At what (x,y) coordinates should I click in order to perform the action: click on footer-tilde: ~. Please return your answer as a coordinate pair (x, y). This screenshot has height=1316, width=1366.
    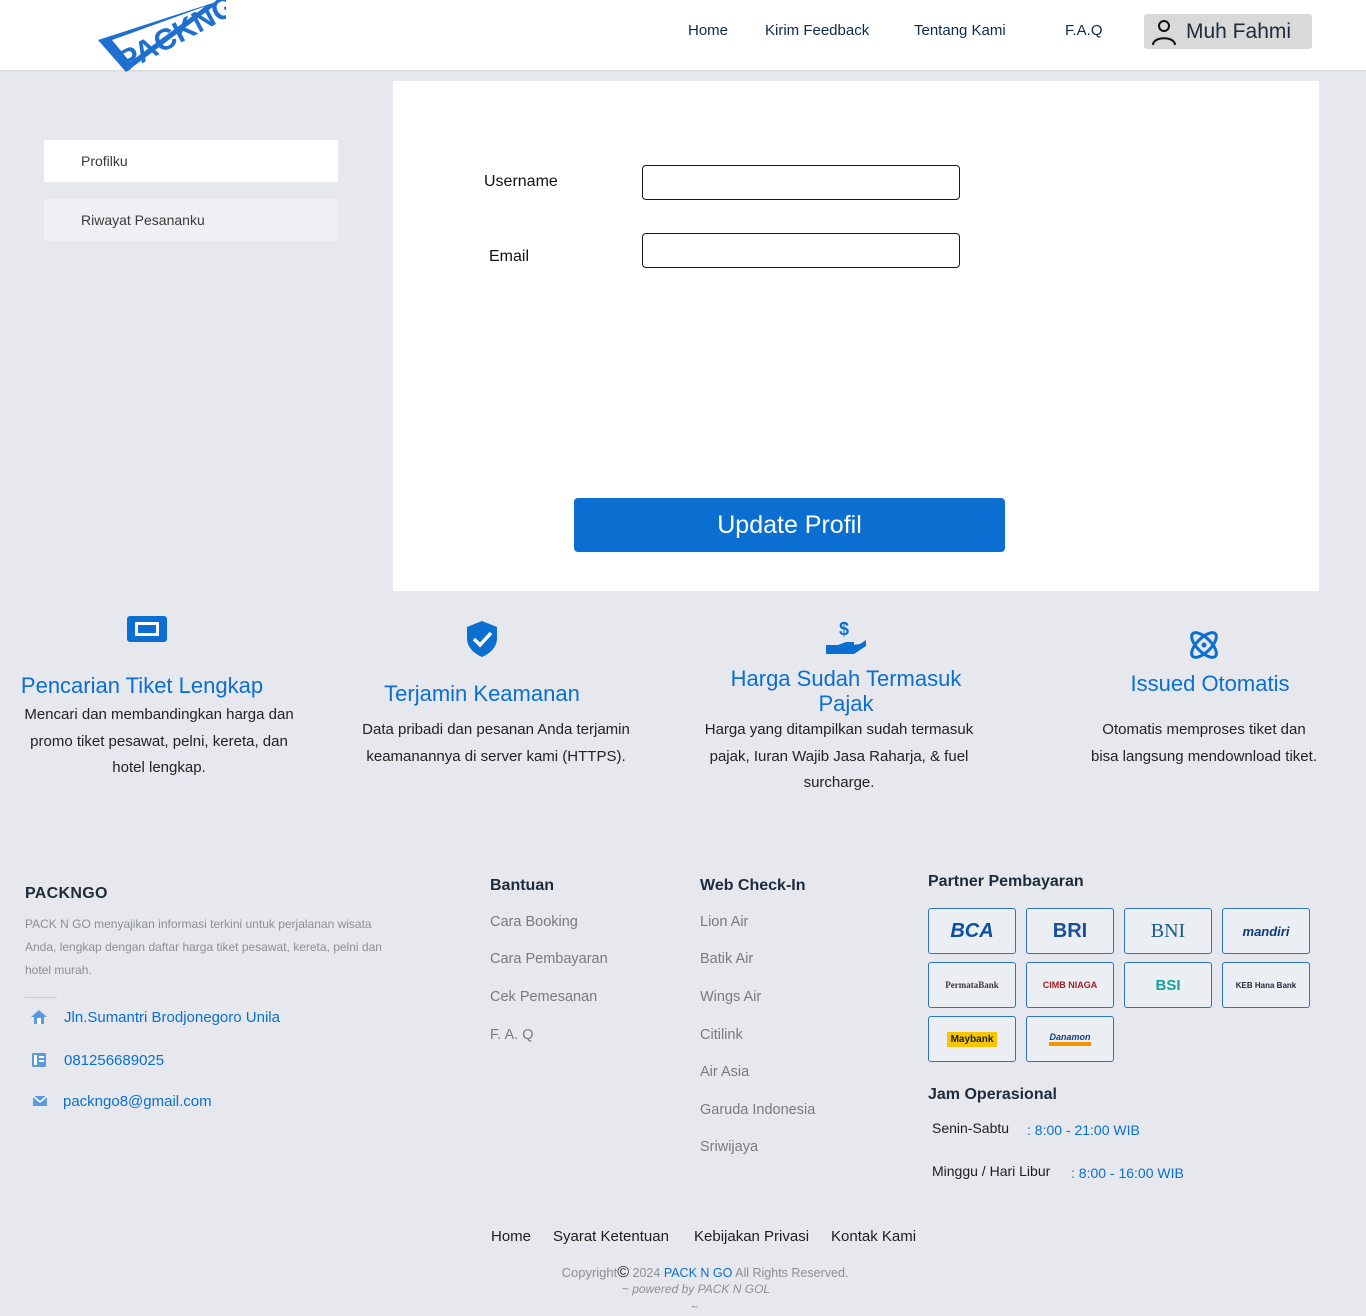
    Looking at the image, I should click on (695, 1307).